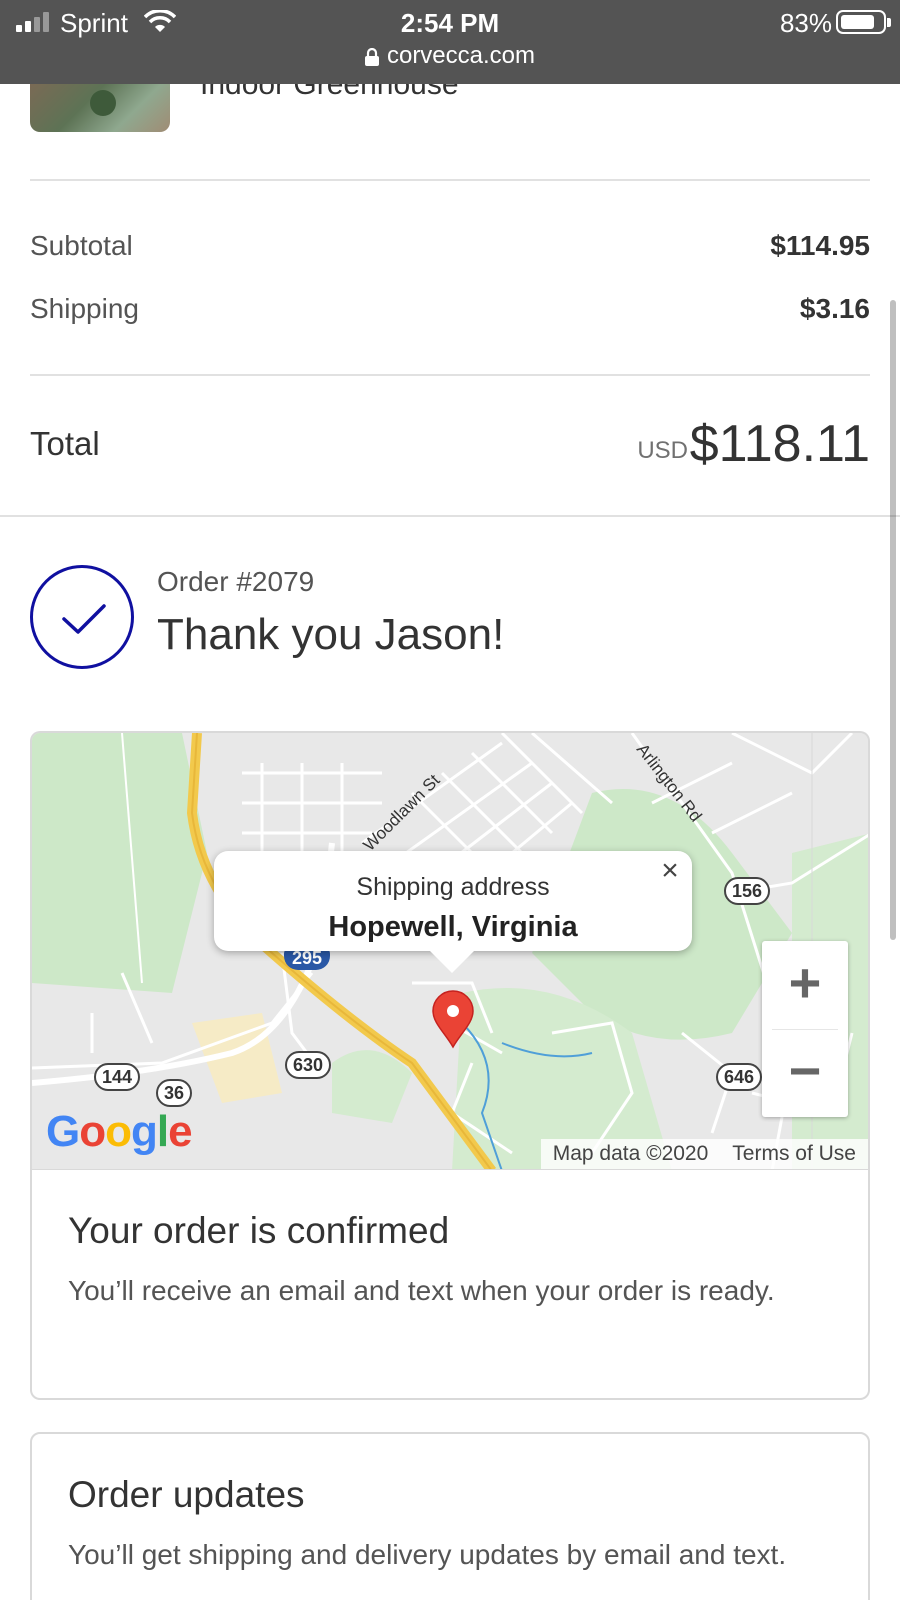 The image size is (900, 1600). Describe the element at coordinates (117, 1077) in the screenshot. I see `route-shield: 144` at that location.